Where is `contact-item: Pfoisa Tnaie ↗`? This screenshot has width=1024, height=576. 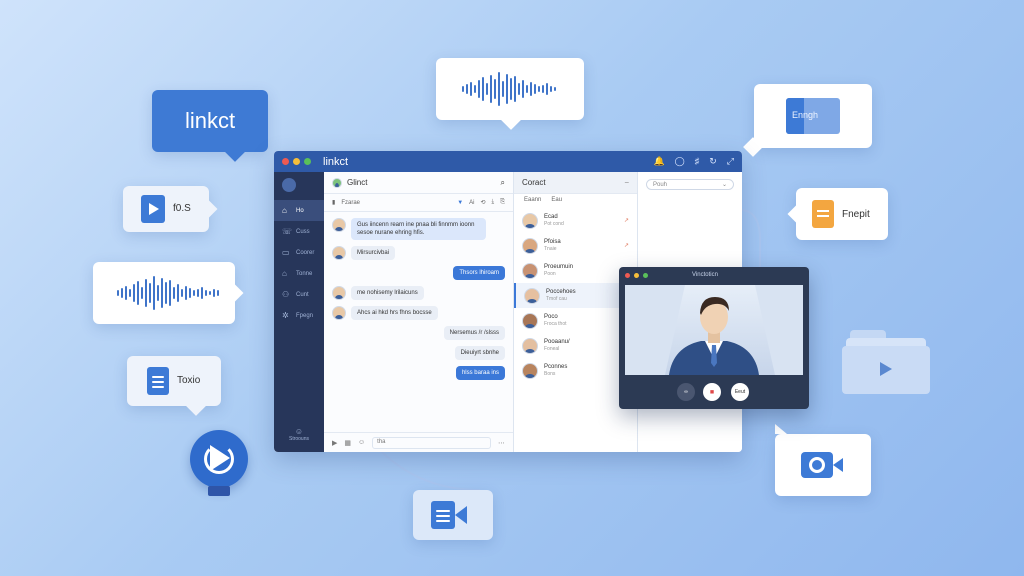 contact-item: Pfoisa Tnaie ↗ is located at coordinates (575, 245).